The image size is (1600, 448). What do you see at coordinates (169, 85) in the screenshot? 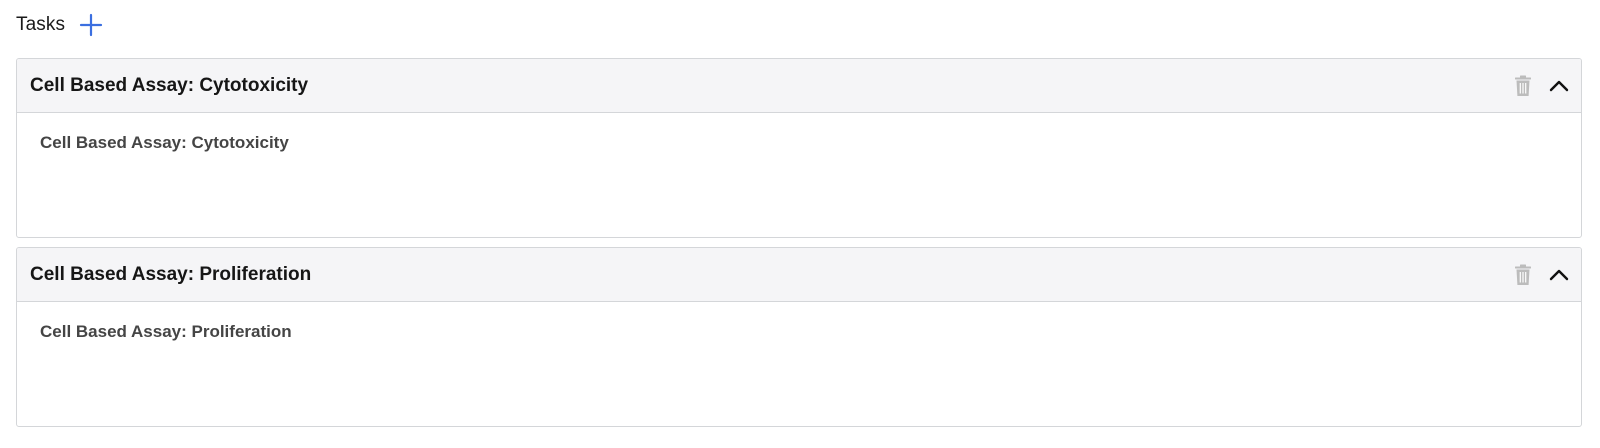
I see `task-panel-title: Cell Based Assay: Cytotoxicity` at bounding box center [169, 85].